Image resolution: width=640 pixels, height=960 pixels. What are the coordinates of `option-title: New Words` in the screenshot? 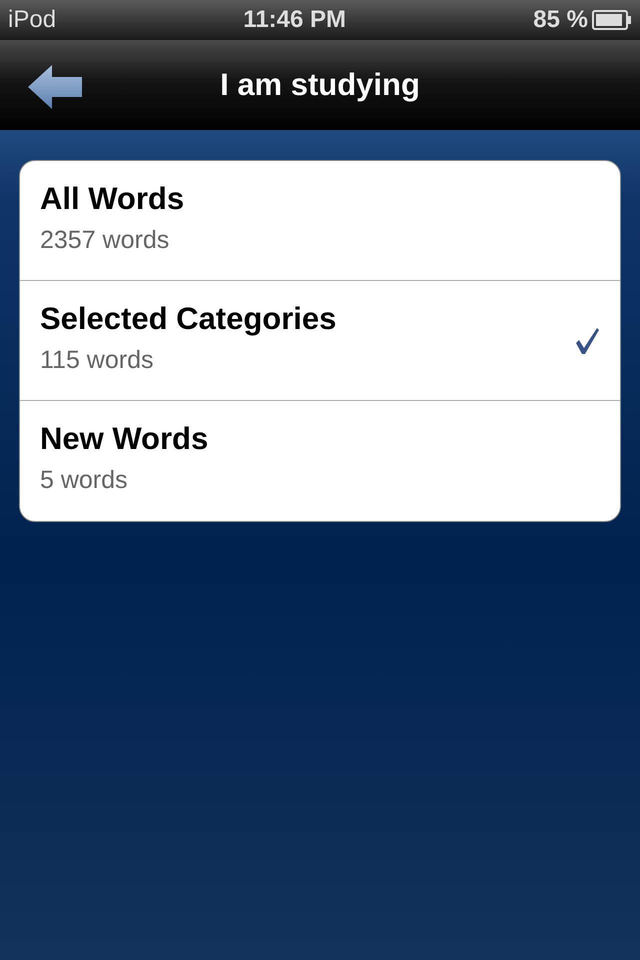 It's located at (124, 439).